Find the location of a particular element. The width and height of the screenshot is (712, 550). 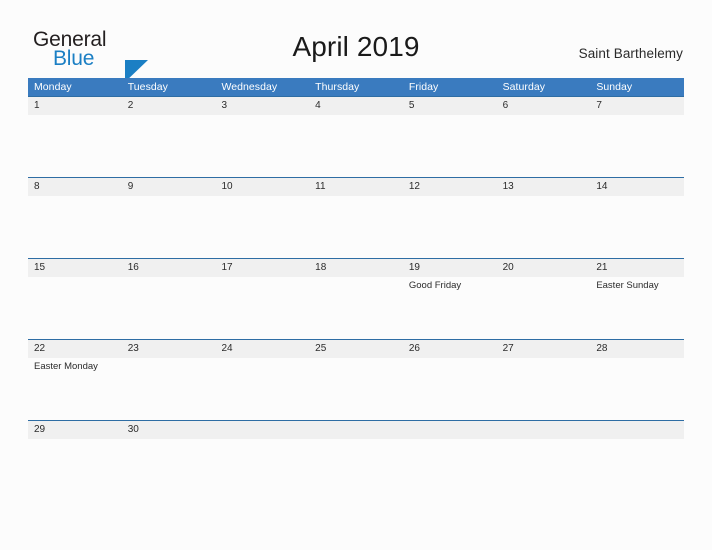

day-number: 1 is located at coordinates (75, 106).